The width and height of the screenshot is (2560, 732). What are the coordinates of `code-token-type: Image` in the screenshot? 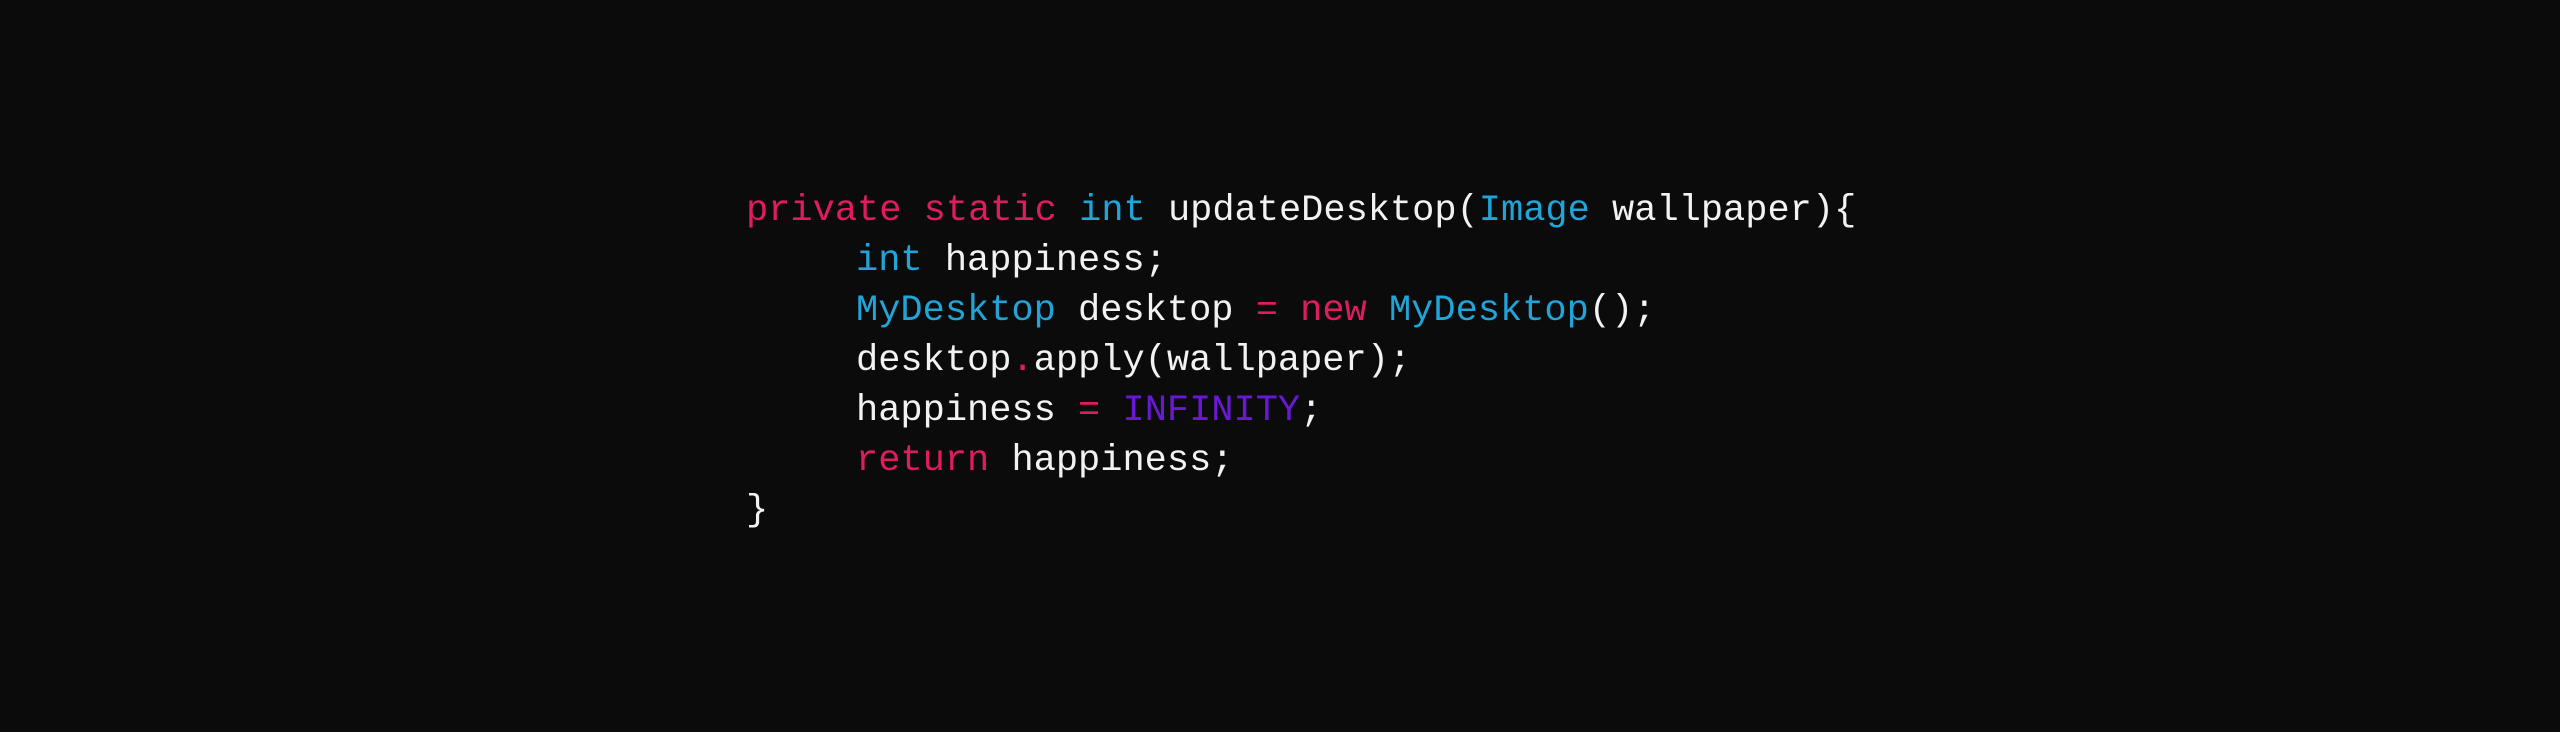 It's located at (1534, 211).